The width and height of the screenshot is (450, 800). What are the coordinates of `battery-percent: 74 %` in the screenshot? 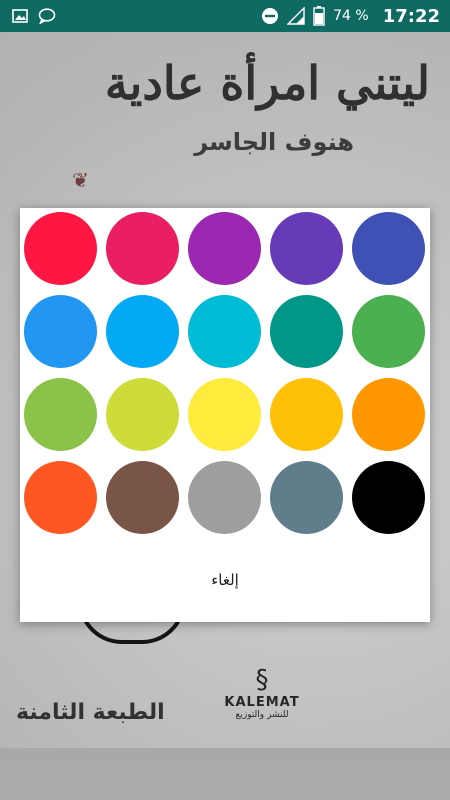 It's located at (351, 16).